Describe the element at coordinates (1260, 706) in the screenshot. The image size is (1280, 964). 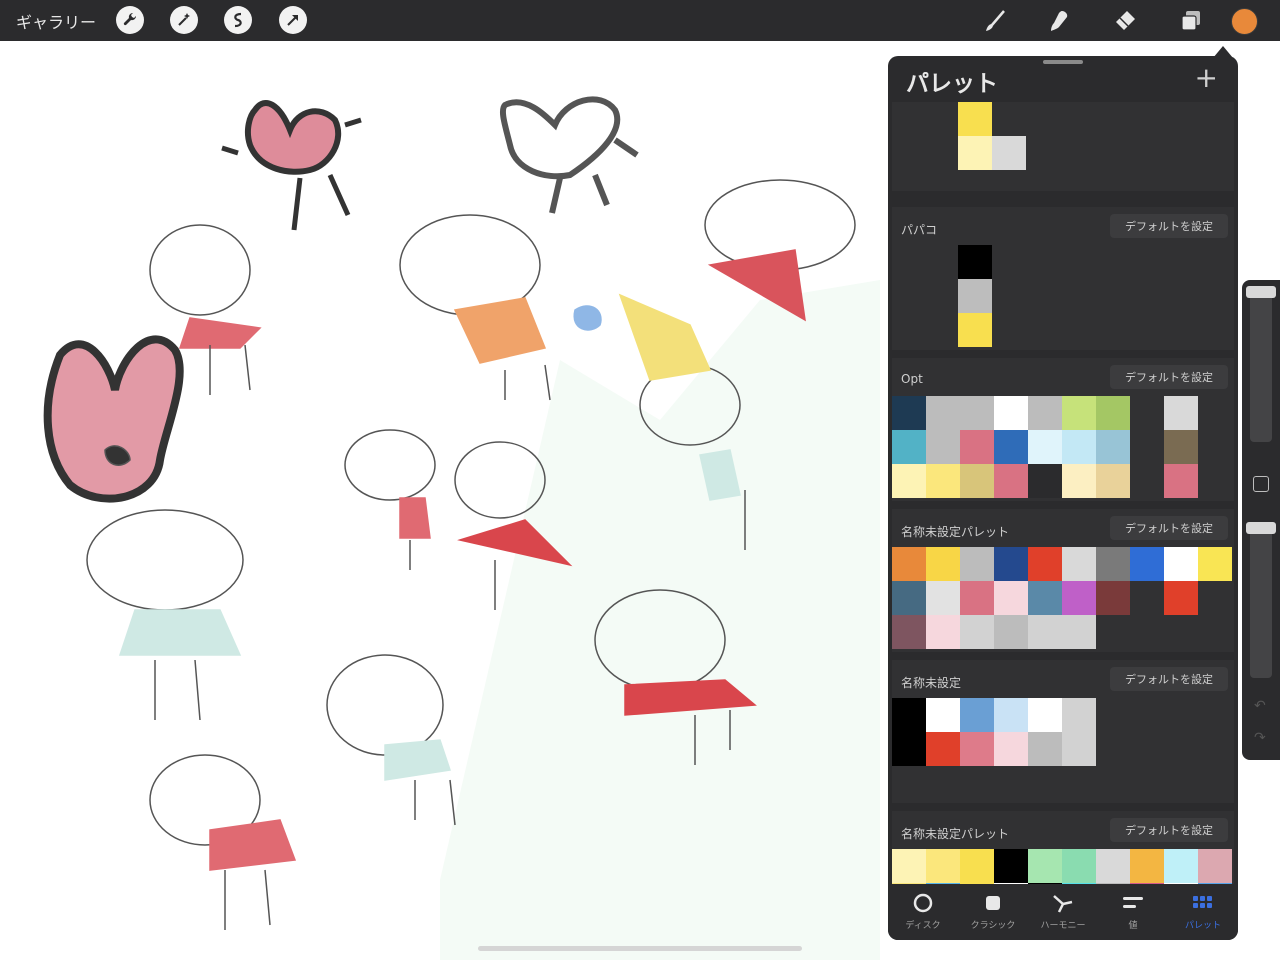
I see `undo-icon: ↶` at that location.